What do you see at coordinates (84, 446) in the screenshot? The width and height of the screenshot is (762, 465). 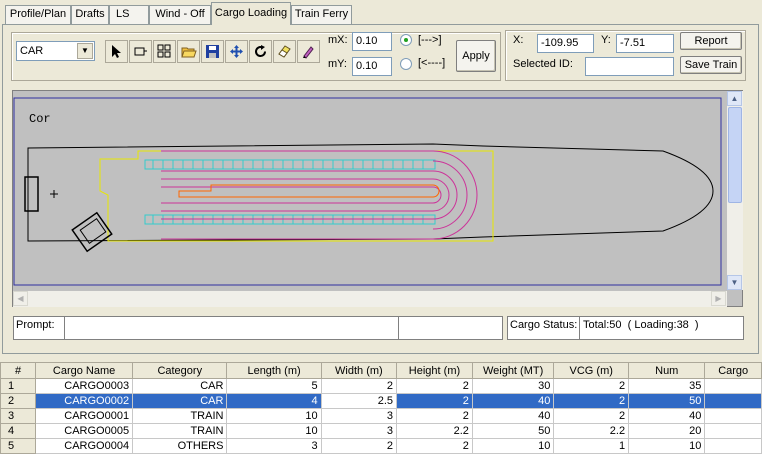 I see `table-cell: CARGO0004` at bounding box center [84, 446].